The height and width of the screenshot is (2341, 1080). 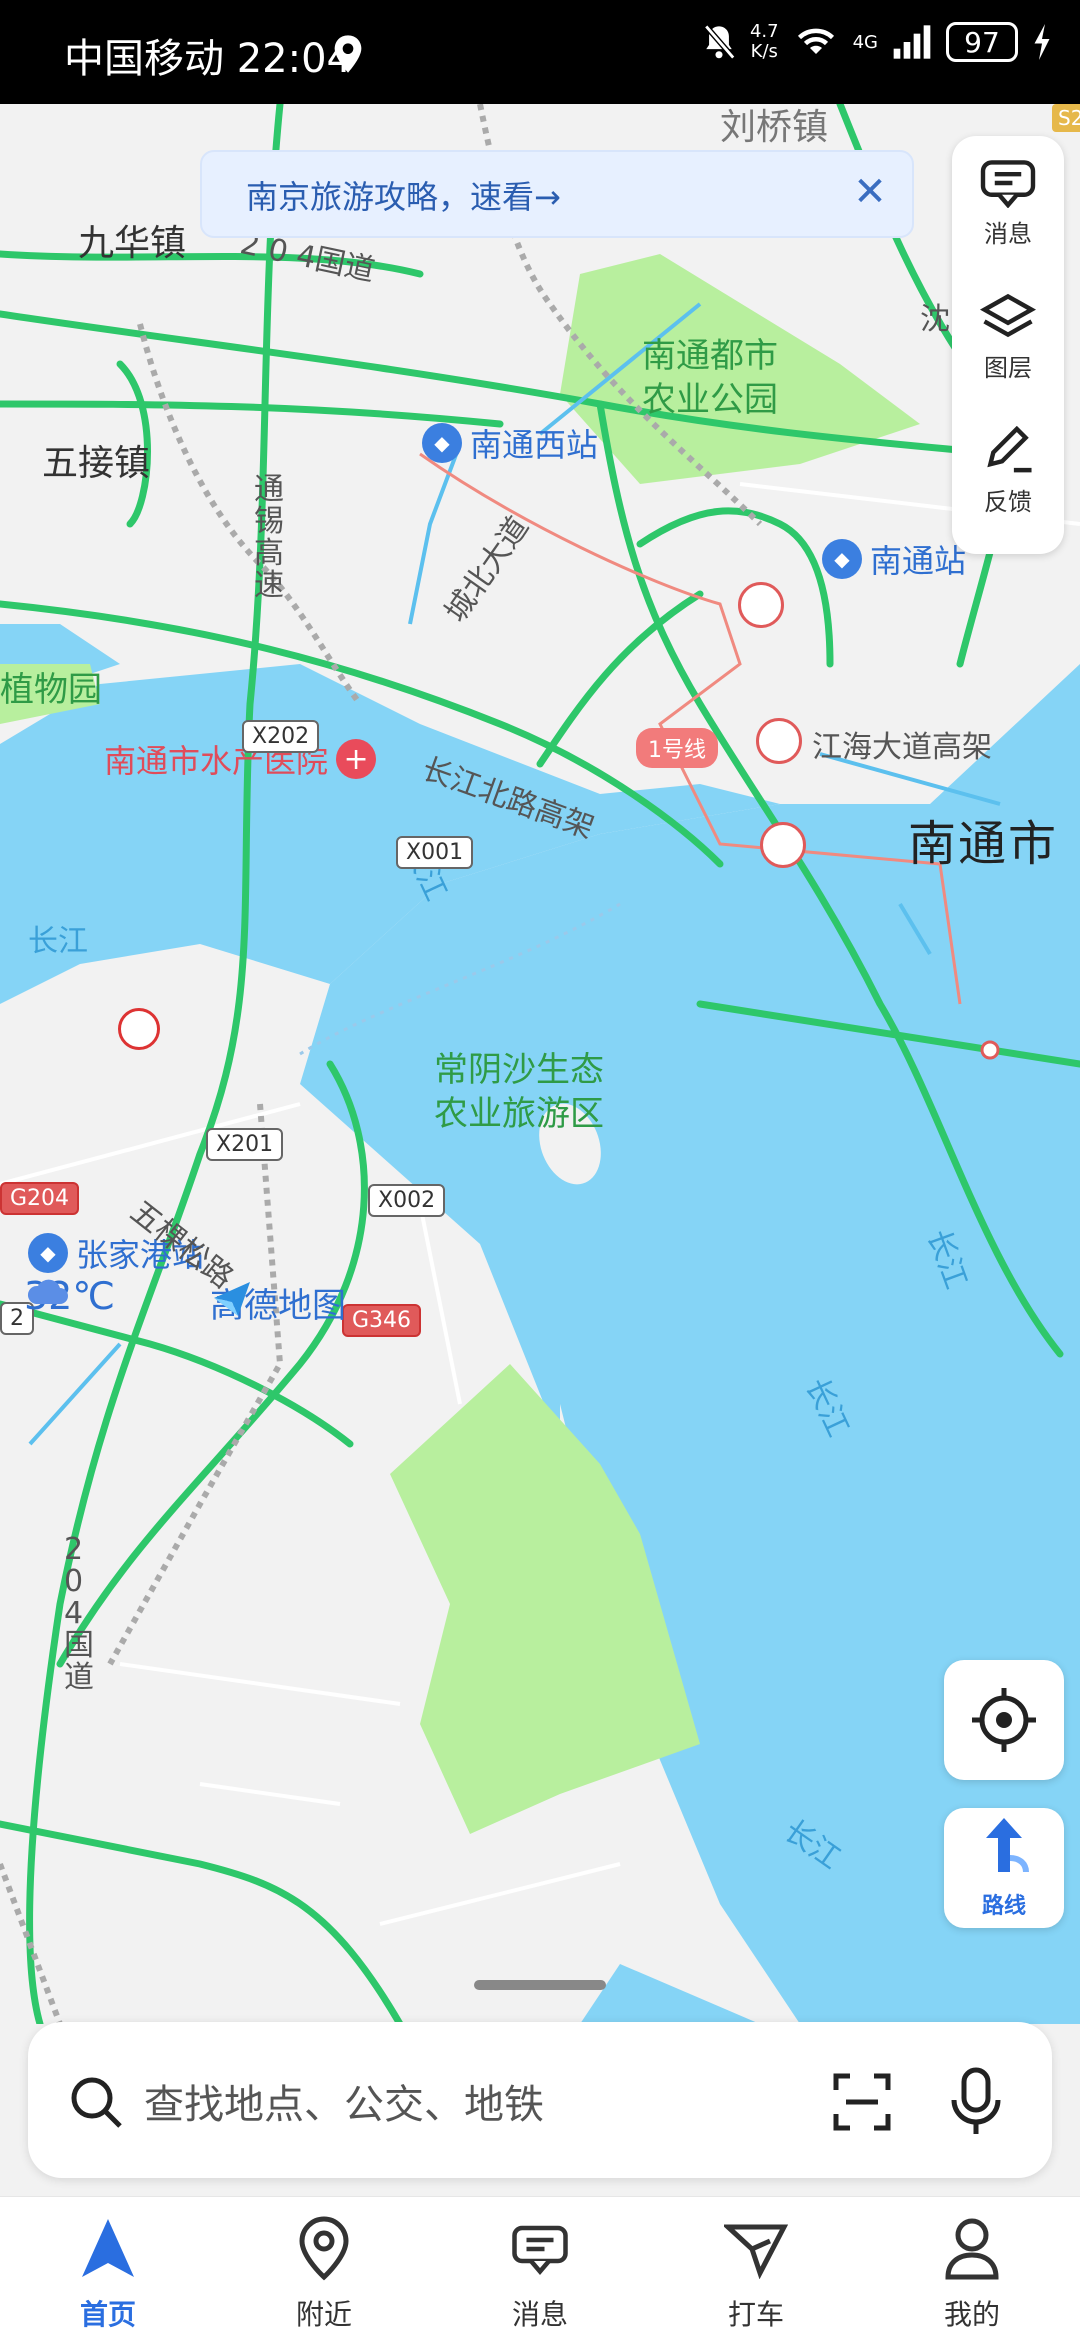 I want to click on metro-line-label: 1号线, so click(x=677, y=748).